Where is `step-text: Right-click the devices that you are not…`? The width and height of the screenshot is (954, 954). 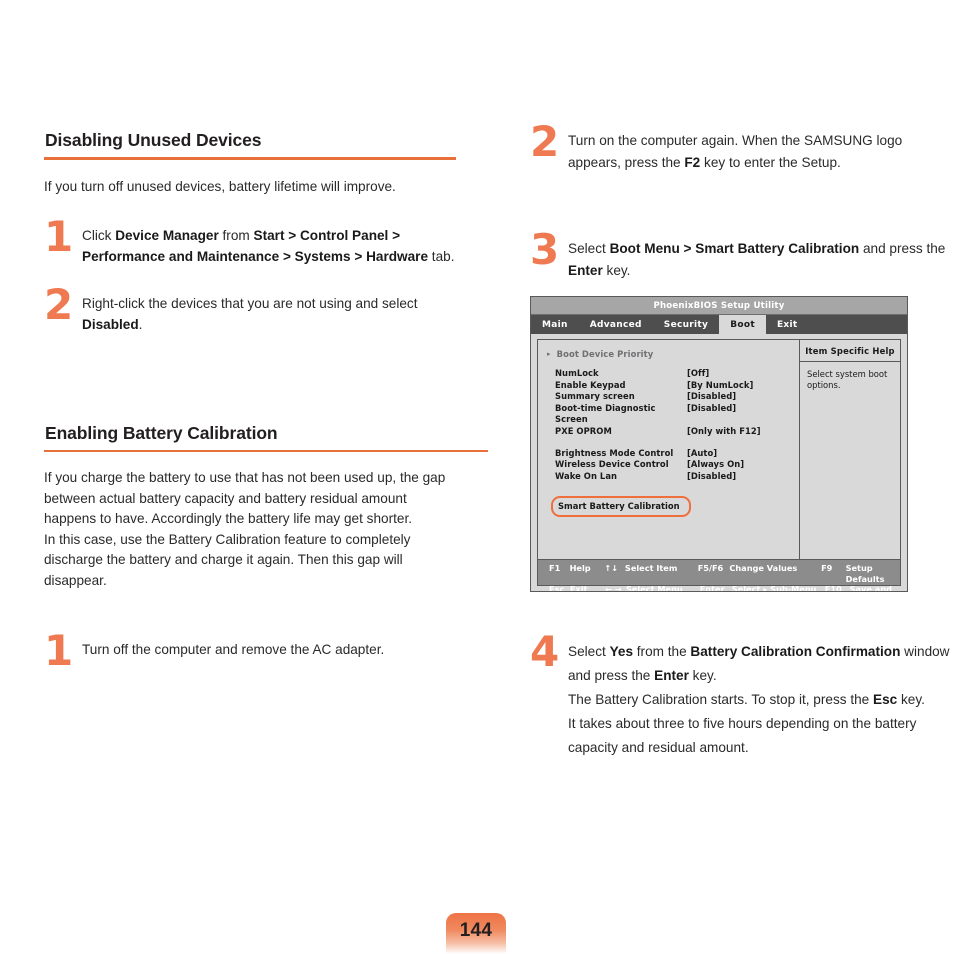 step-text: Right-click the devices that you are not… is located at coordinates (250, 314).